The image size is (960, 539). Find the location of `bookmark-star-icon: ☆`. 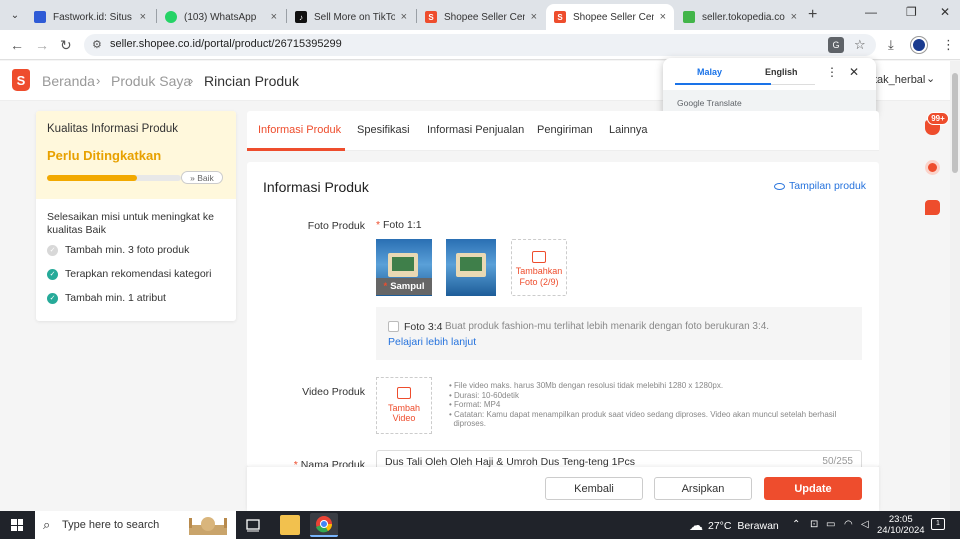

bookmark-star-icon: ☆ is located at coordinates (860, 45).